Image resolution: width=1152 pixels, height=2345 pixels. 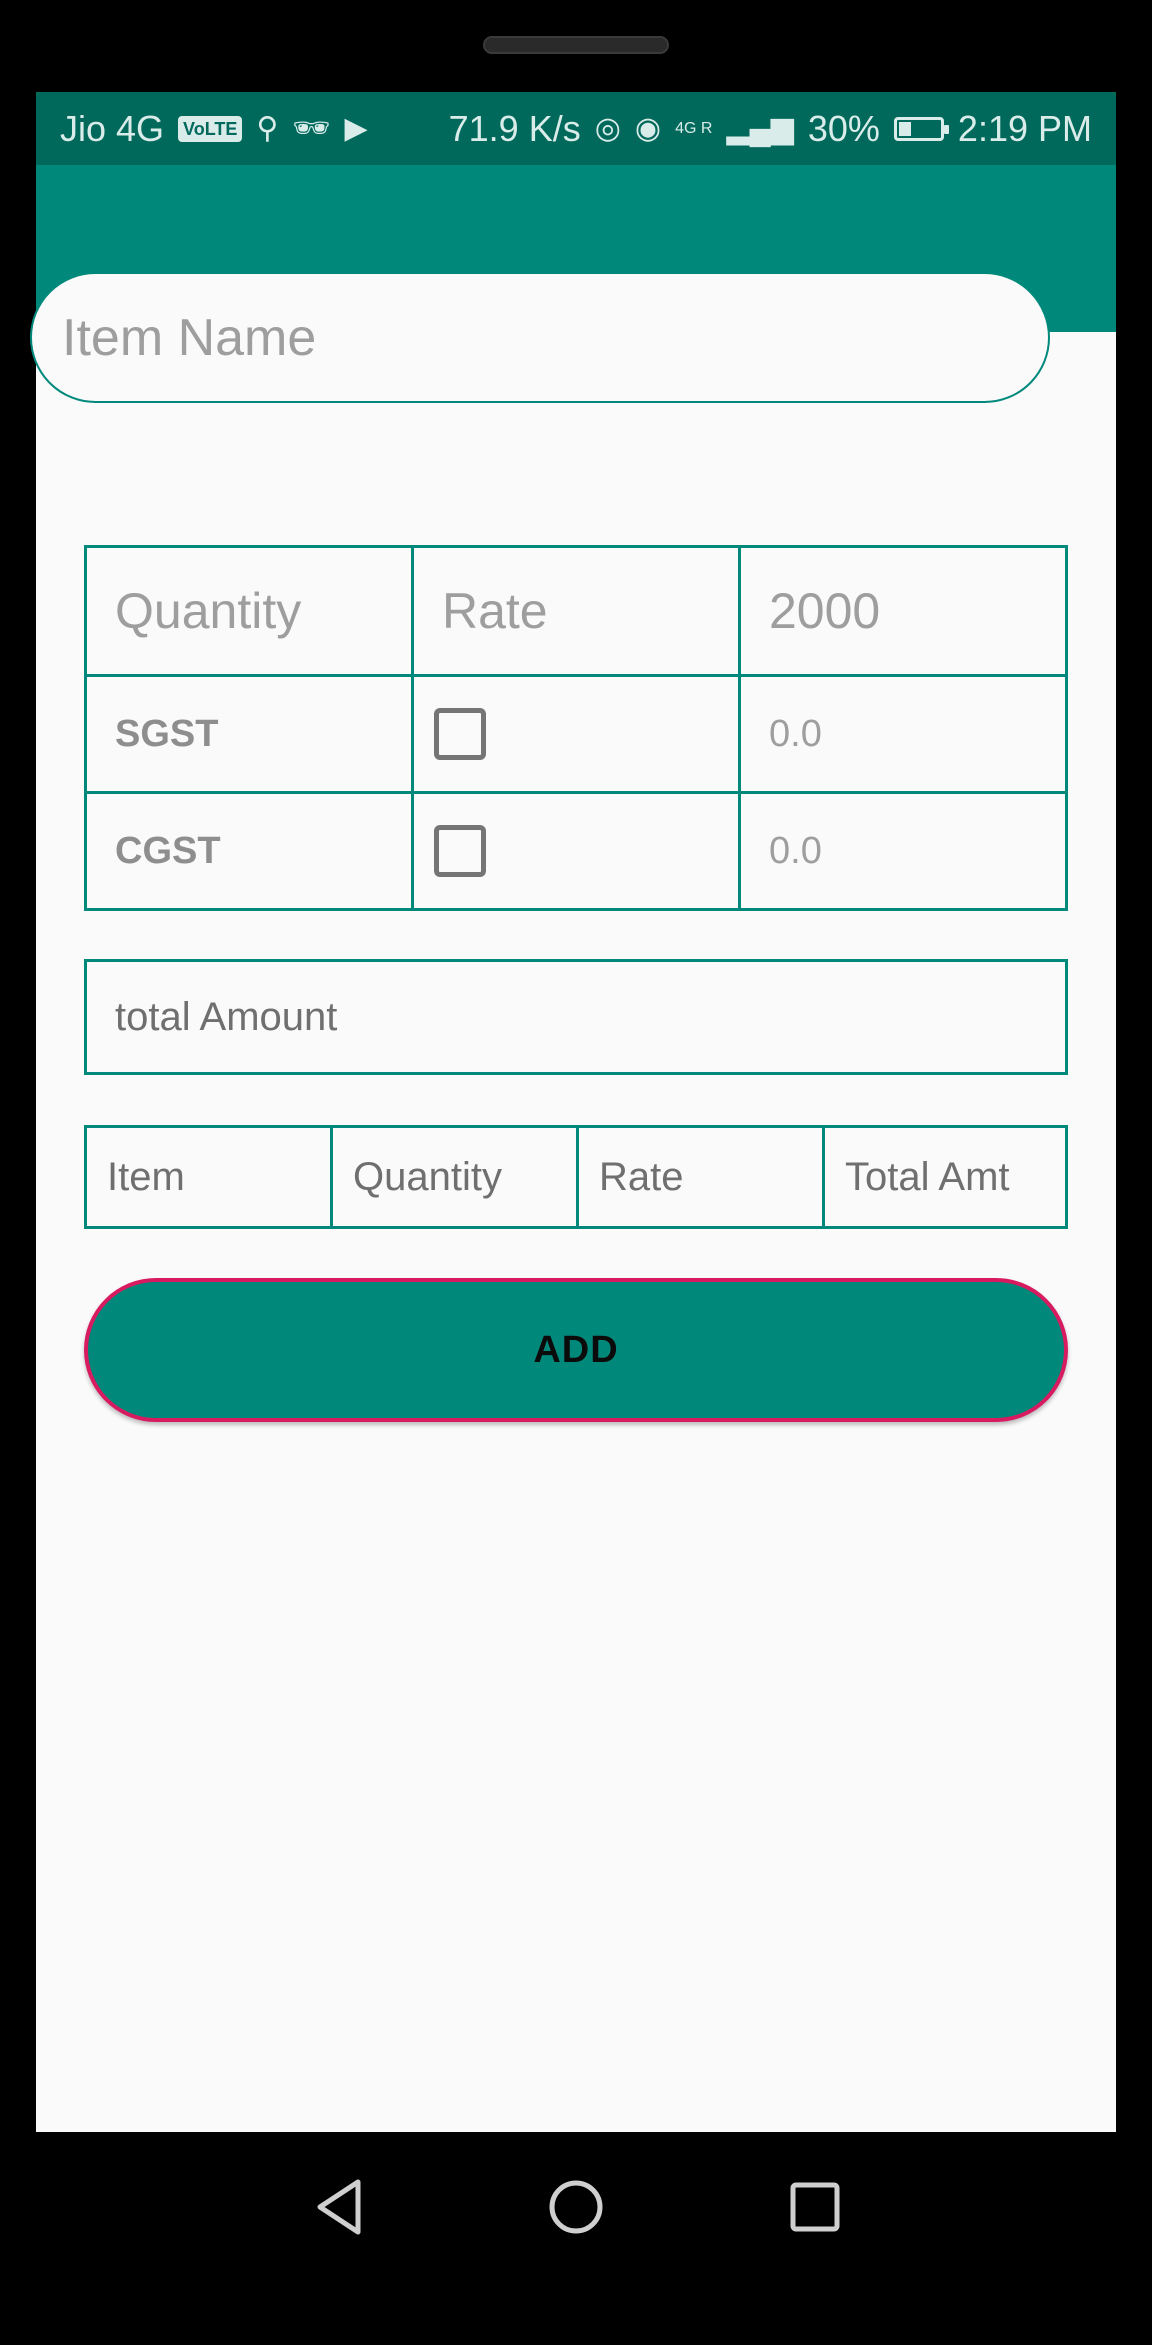 I want to click on cgst-checkbox-cell, so click(x=576, y=851).